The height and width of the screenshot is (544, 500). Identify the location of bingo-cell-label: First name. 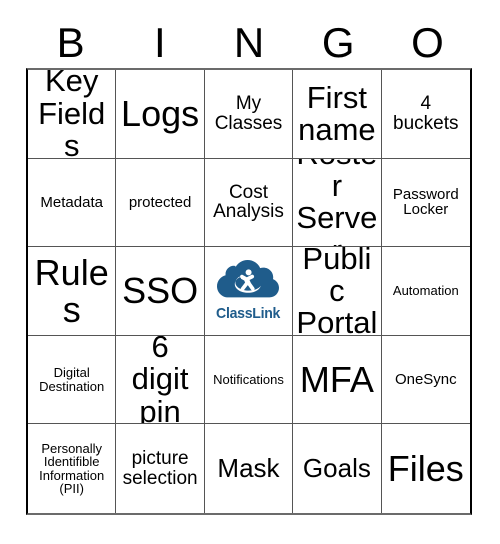
(337, 113).